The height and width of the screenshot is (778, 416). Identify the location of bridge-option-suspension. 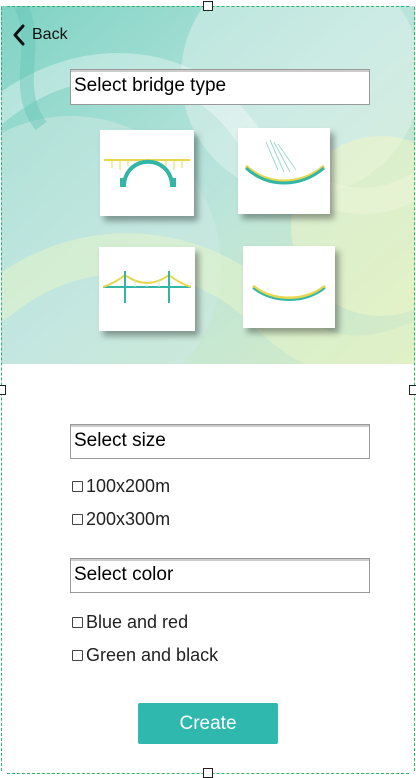
(147, 289).